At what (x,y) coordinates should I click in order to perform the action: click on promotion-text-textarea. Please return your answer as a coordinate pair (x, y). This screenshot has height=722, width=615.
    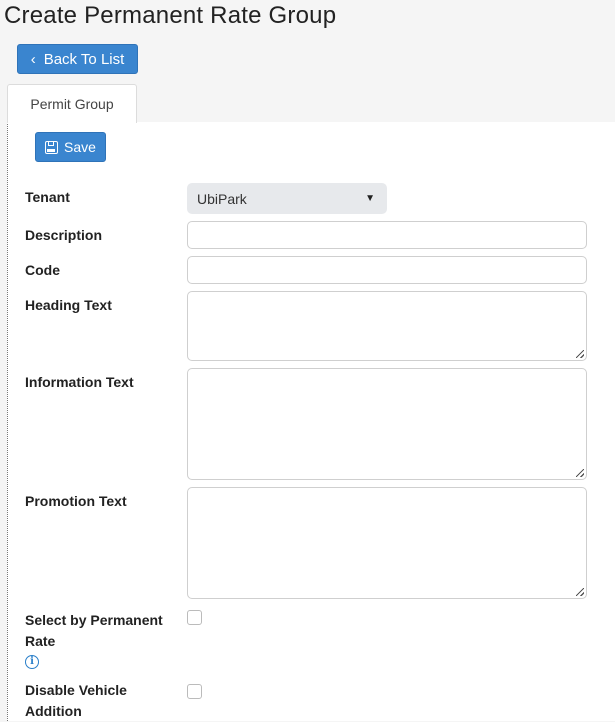
    Looking at the image, I should click on (387, 543).